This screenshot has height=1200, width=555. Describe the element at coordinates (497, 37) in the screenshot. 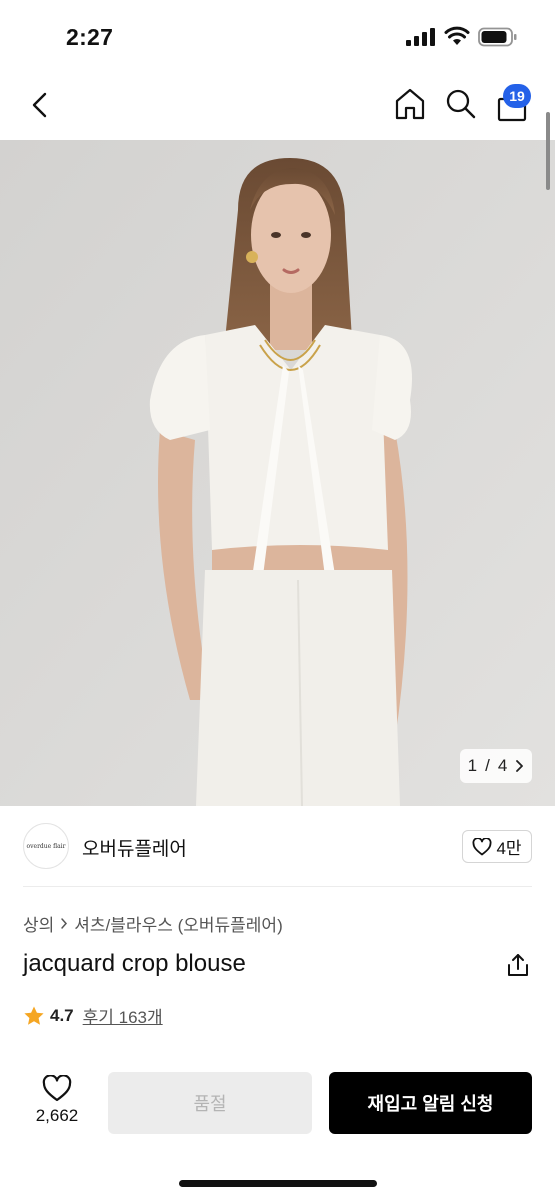

I see `battery-icon` at that location.